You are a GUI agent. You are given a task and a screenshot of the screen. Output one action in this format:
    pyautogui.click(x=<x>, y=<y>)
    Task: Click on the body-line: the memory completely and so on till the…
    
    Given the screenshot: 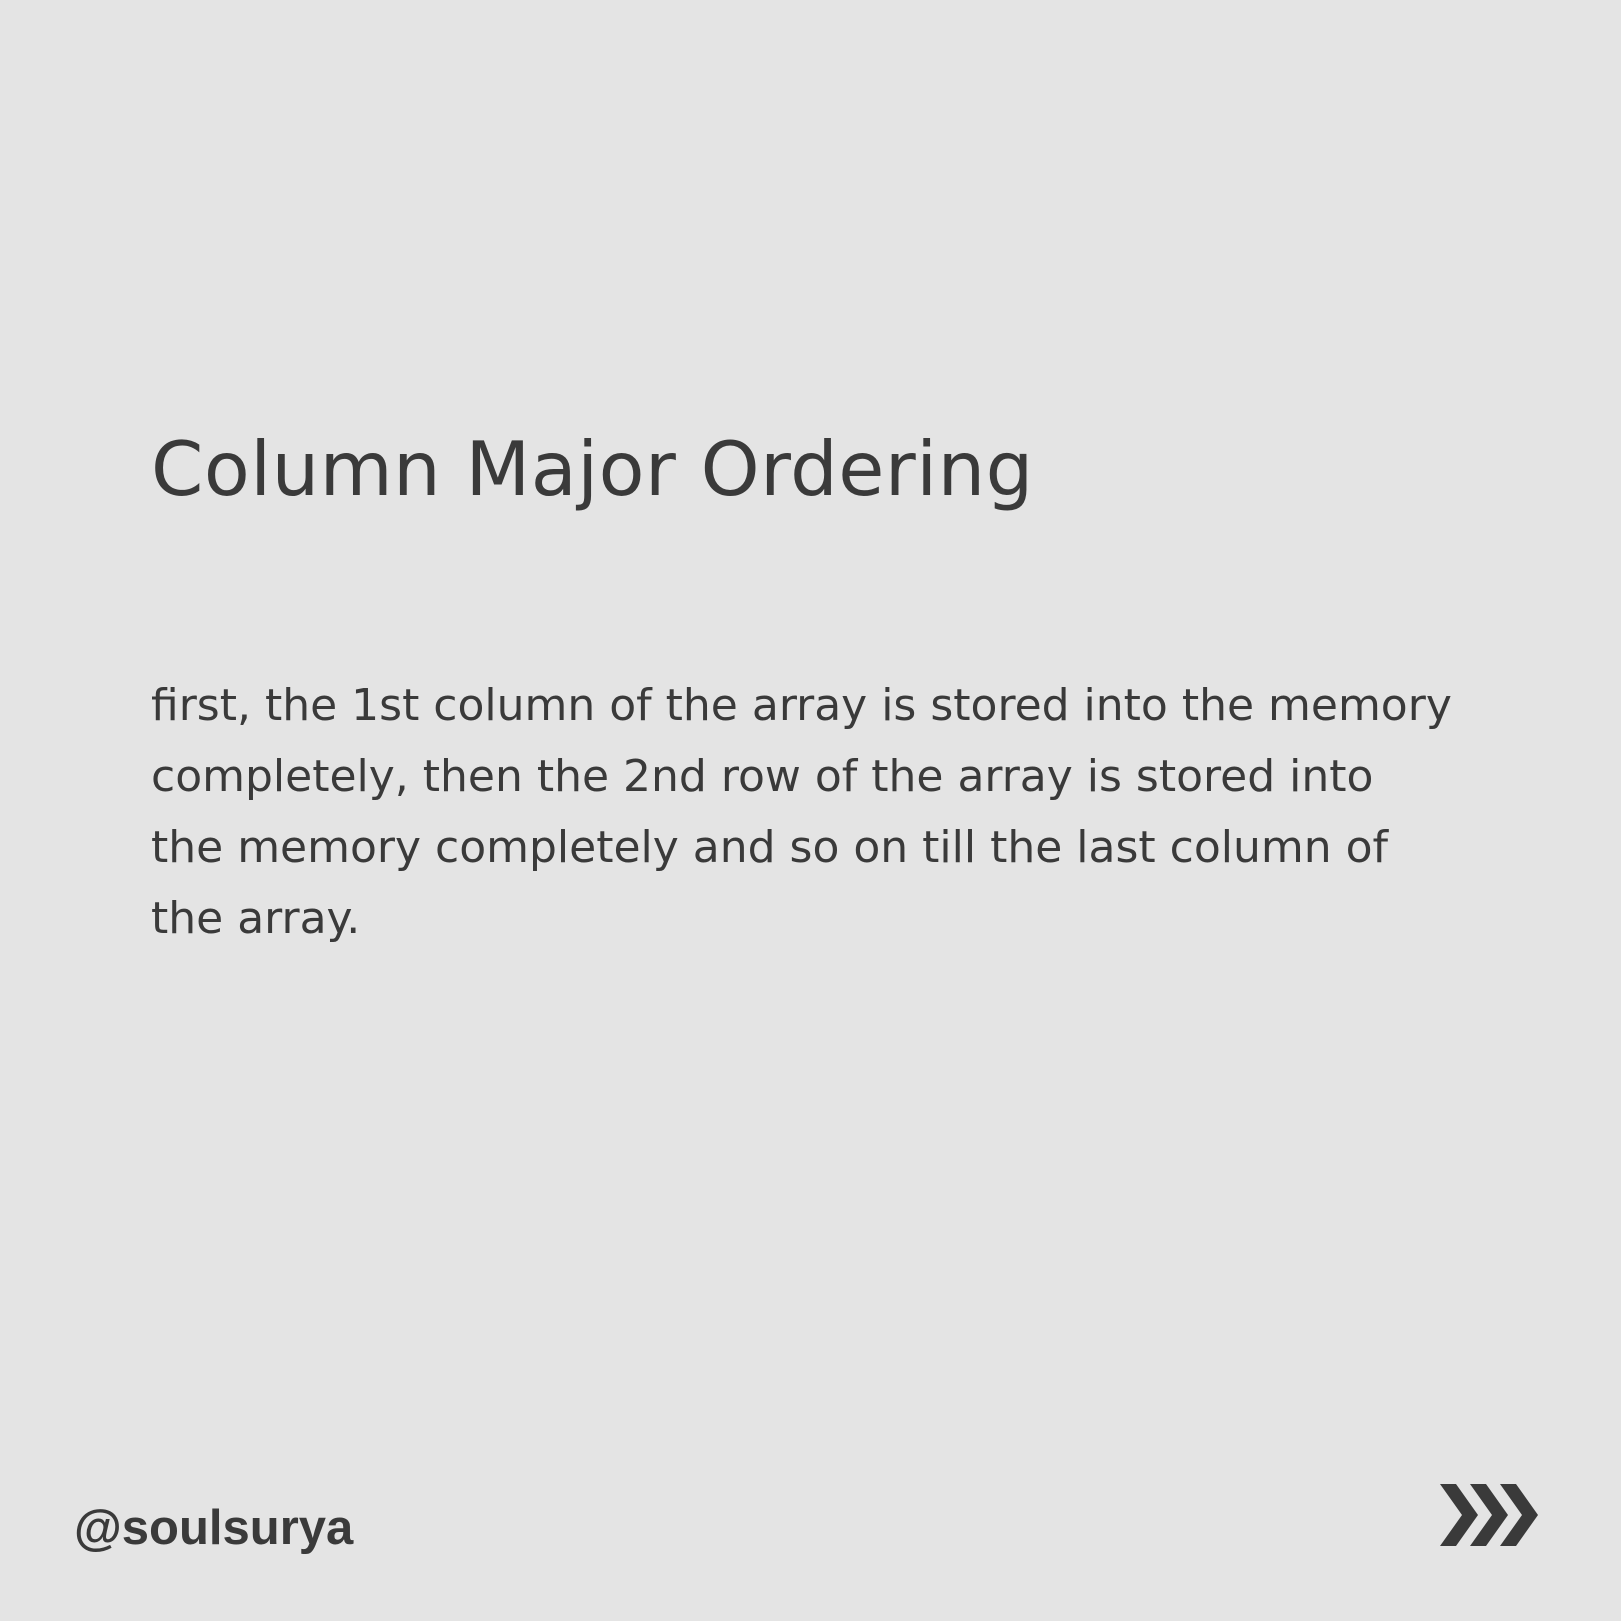 What is the action you would take?
    pyautogui.click(x=770, y=847)
    